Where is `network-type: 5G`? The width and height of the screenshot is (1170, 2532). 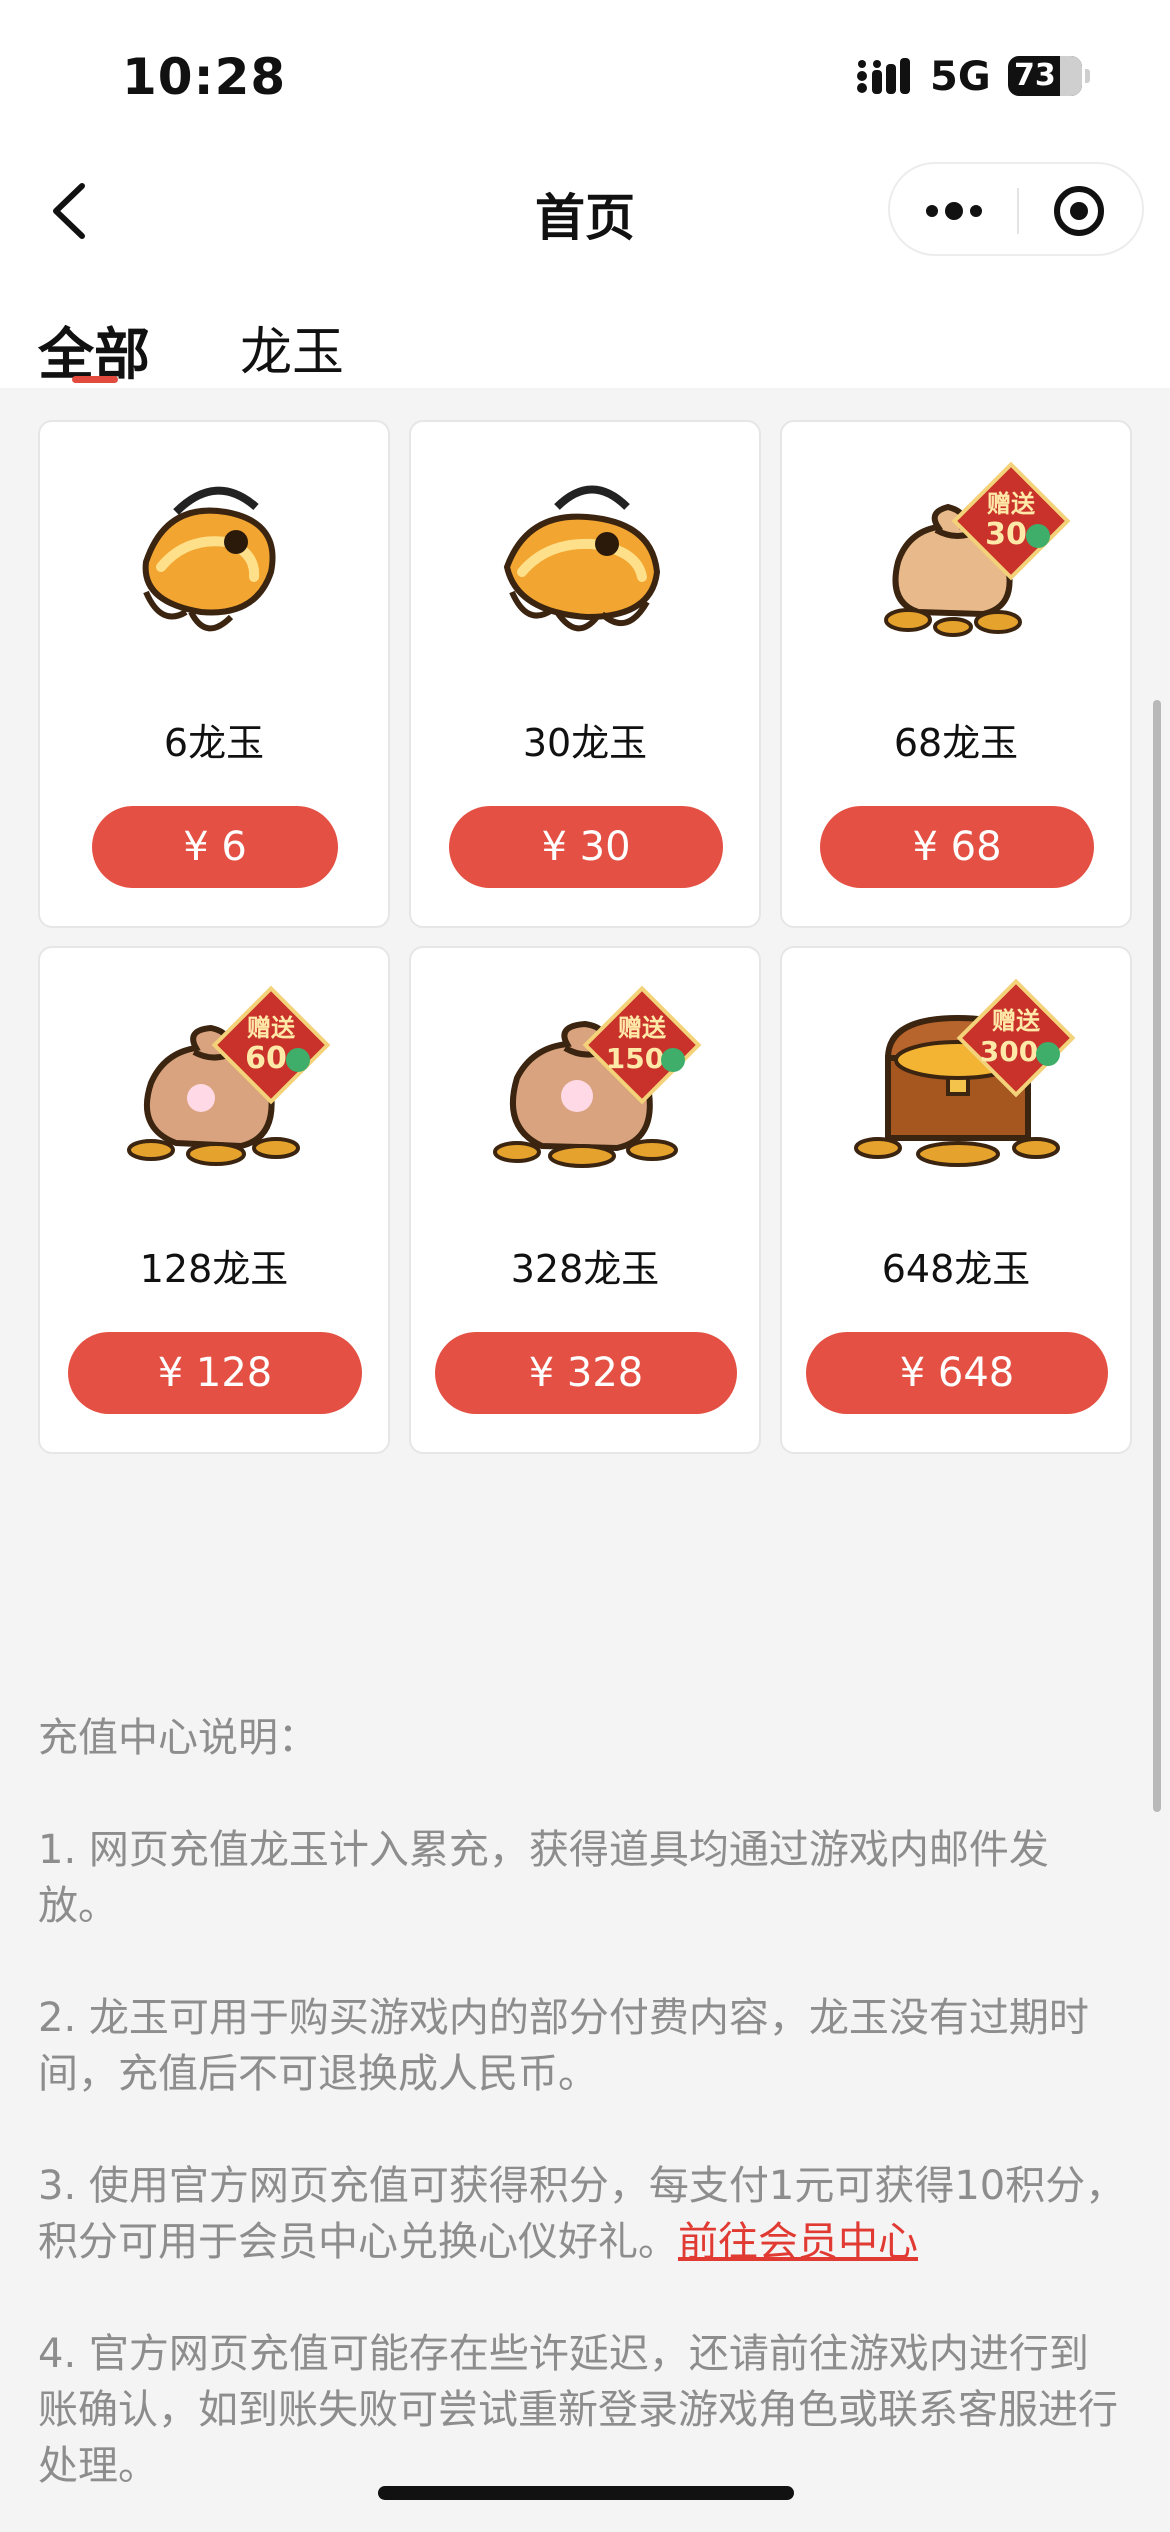
network-type: 5G is located at coordinates (960, 77).